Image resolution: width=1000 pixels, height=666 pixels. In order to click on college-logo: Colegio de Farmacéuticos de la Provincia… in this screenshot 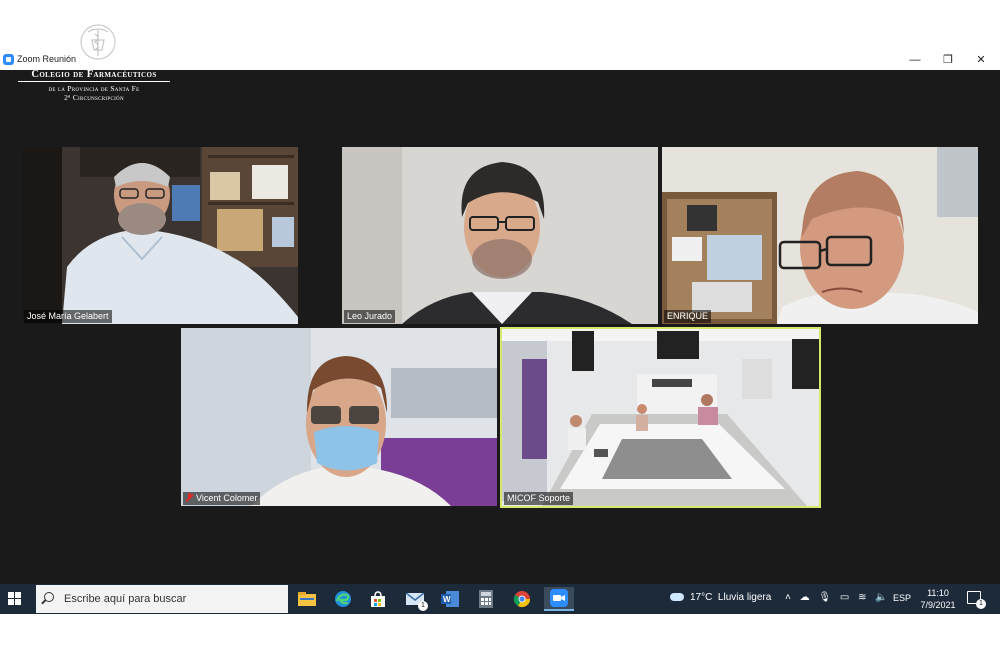, I will do `click(94, 61)`.